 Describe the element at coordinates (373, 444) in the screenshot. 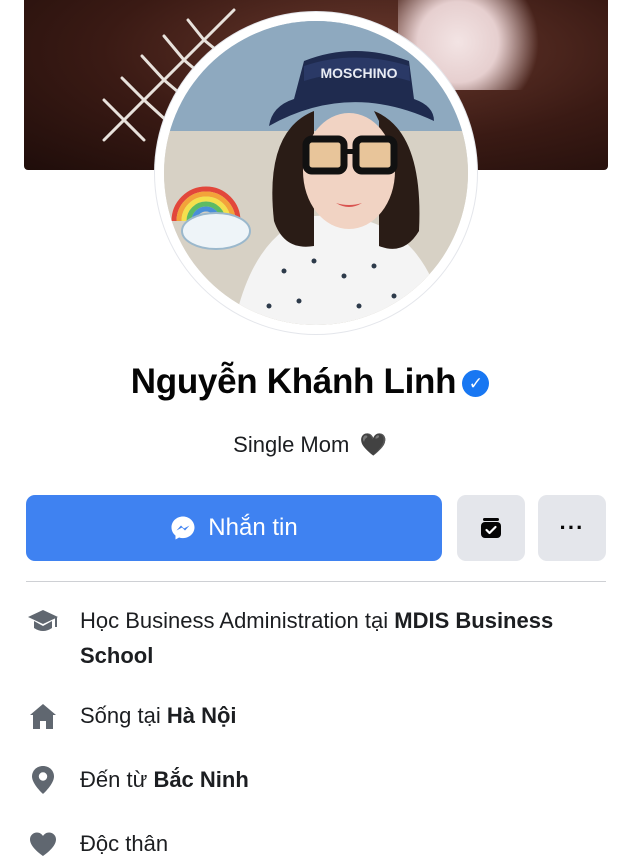

I see `black-heart-emoji: 🖤` at that location.